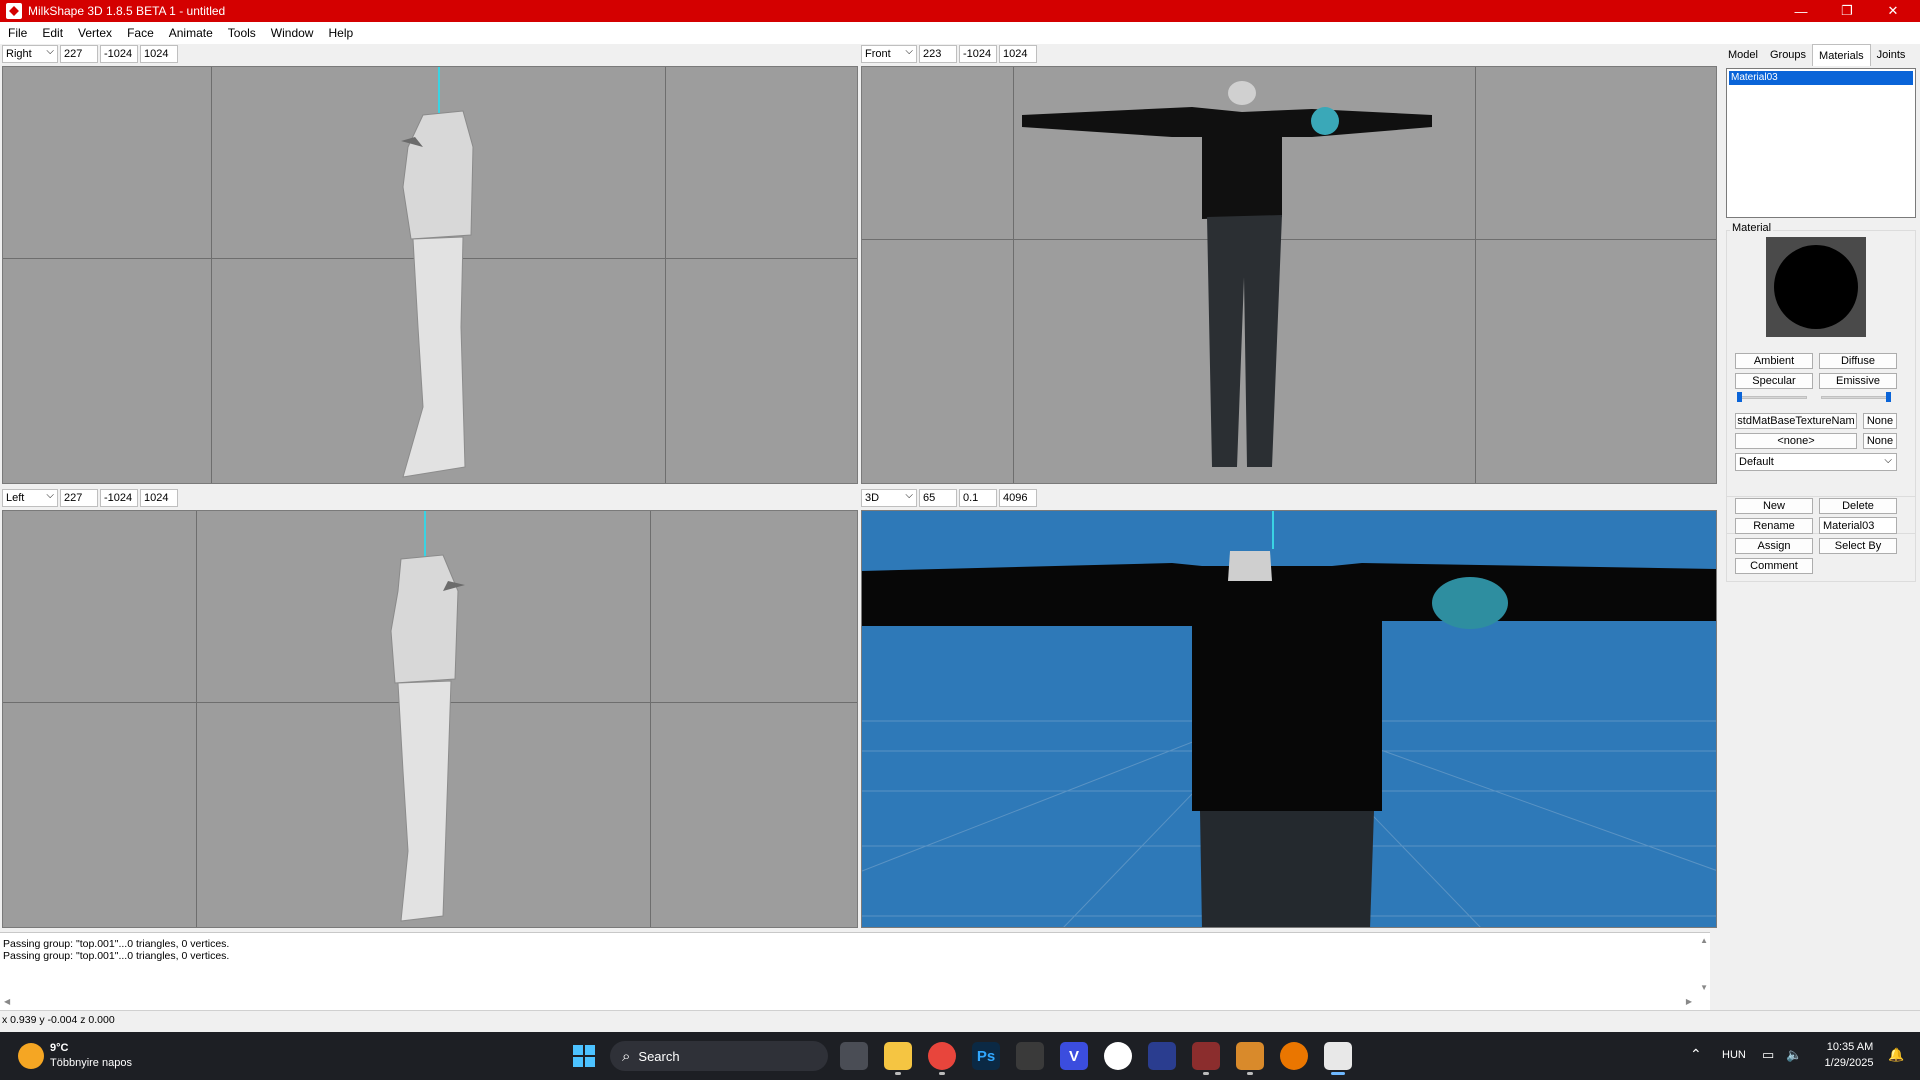  Describe the element at coordinates (1858, 361) in the screenshot. I see `diffuse-button: Diffuse` at that location.